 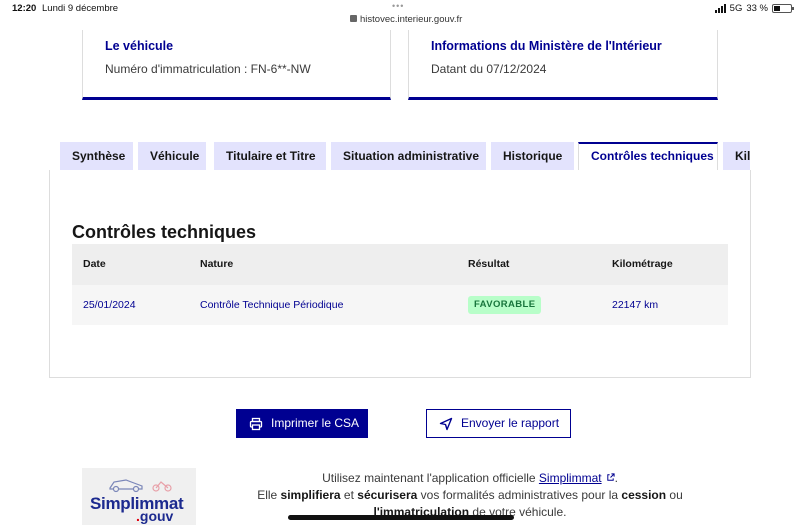 What do you see at coordinates (610, 477) in the screenshot?
I see `external-link-icon` at bounding box center [610, 477].